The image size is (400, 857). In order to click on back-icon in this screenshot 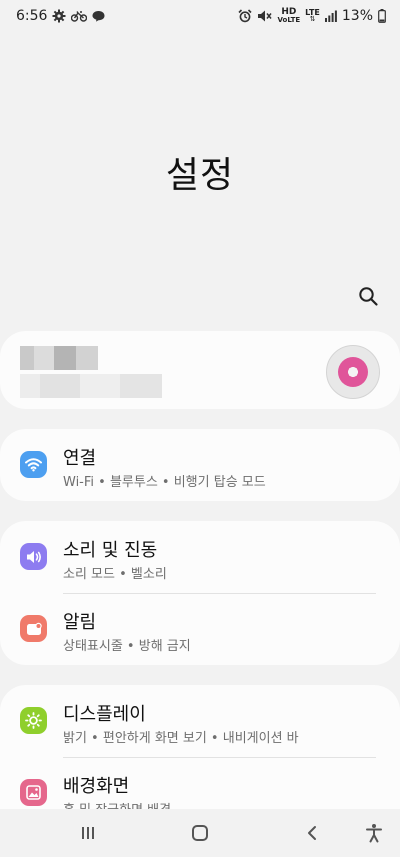, I will do `click(312, 833)`.